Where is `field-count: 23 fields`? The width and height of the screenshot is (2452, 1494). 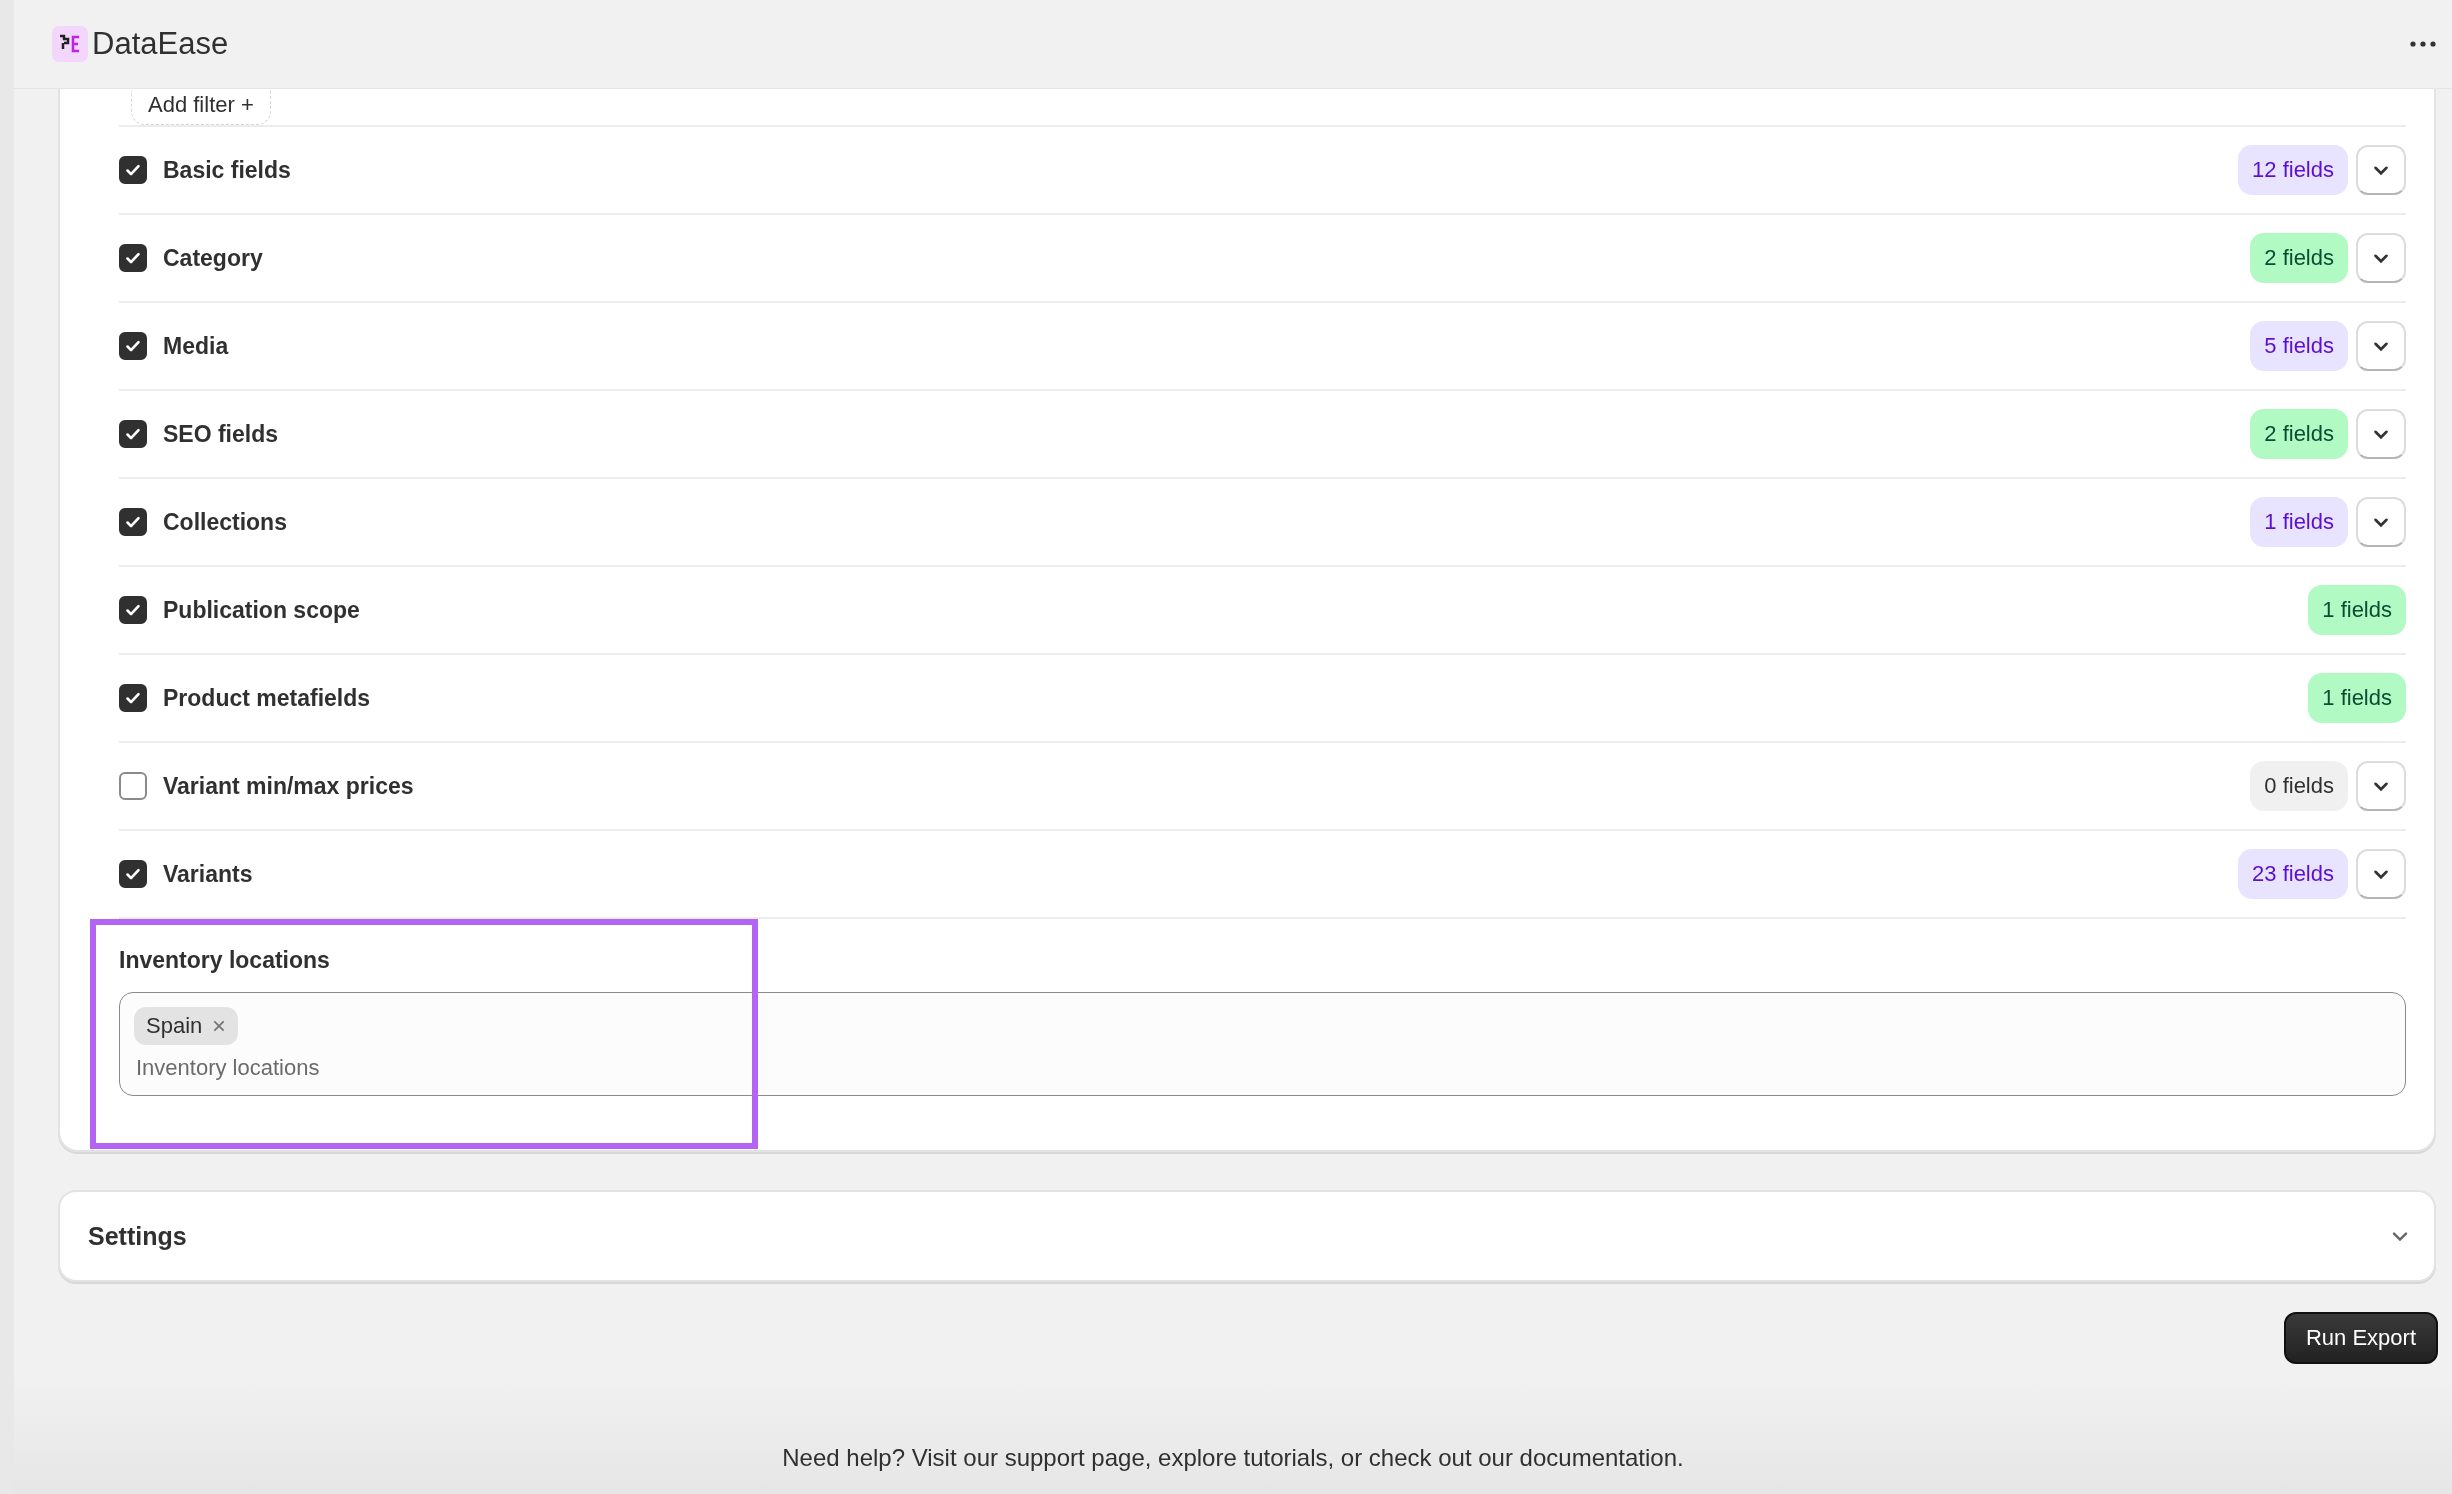
field-count: 23 fields is located at coordinates (2293, 874).